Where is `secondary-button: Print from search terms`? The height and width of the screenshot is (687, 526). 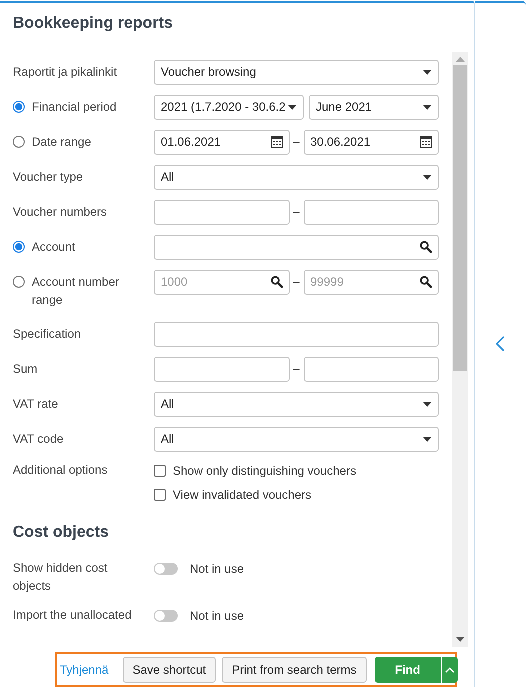
secondary-button: Print from search terms is located at coordinates (294, 669).